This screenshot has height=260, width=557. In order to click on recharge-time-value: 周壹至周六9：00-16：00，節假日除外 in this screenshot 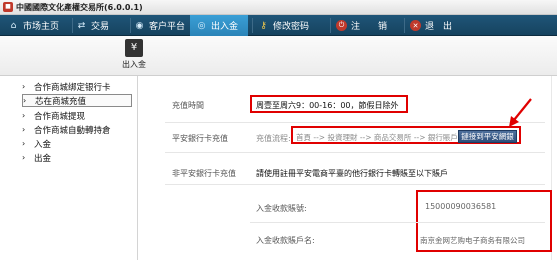, I will do `click(327, 105)`.